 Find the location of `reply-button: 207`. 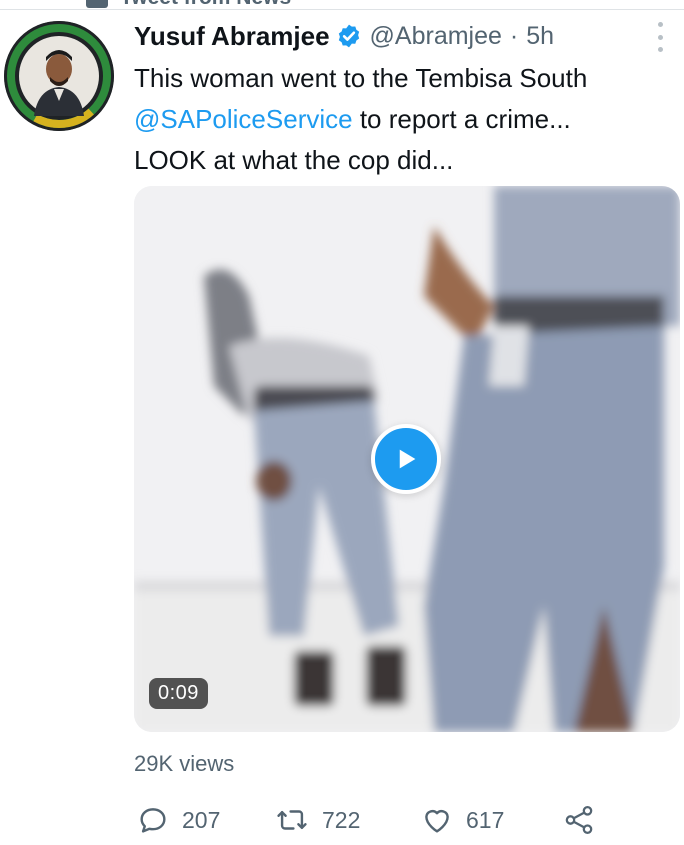

reply-button: 207 is located at coordinates (178, 820).